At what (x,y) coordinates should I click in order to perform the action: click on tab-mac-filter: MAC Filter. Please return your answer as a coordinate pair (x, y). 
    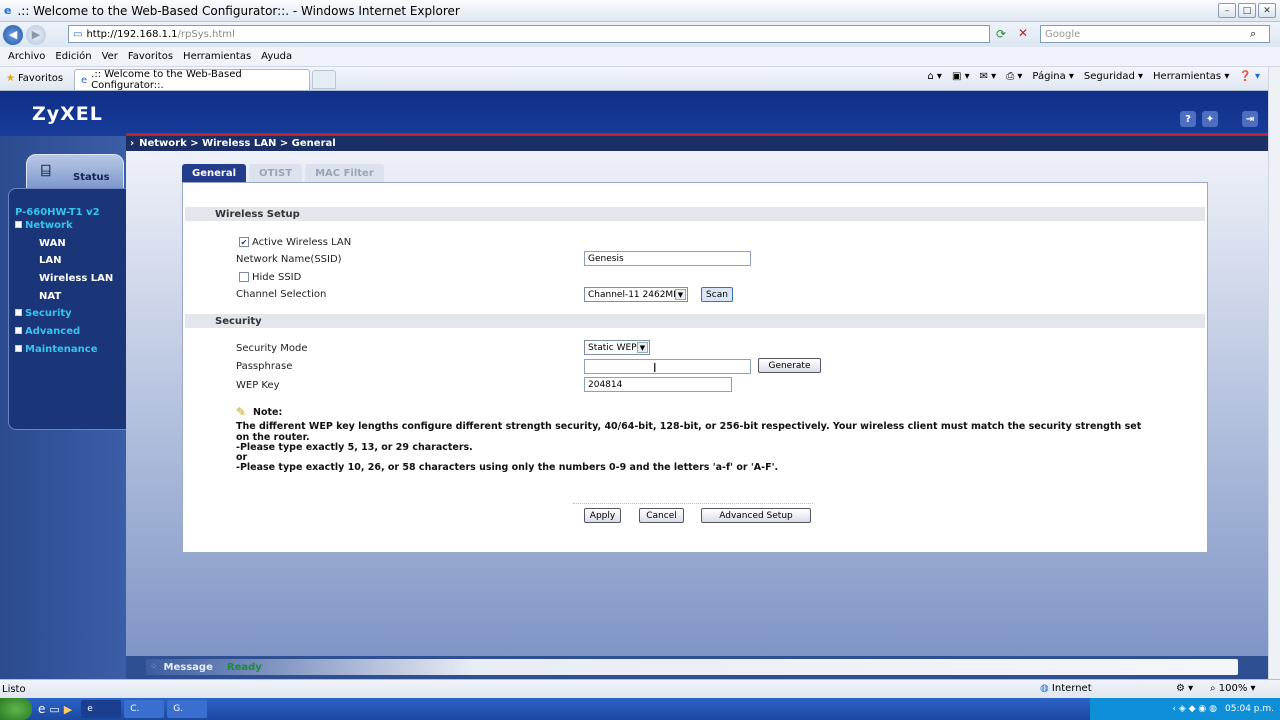
    Looking at the image, I should click on (344, 173).